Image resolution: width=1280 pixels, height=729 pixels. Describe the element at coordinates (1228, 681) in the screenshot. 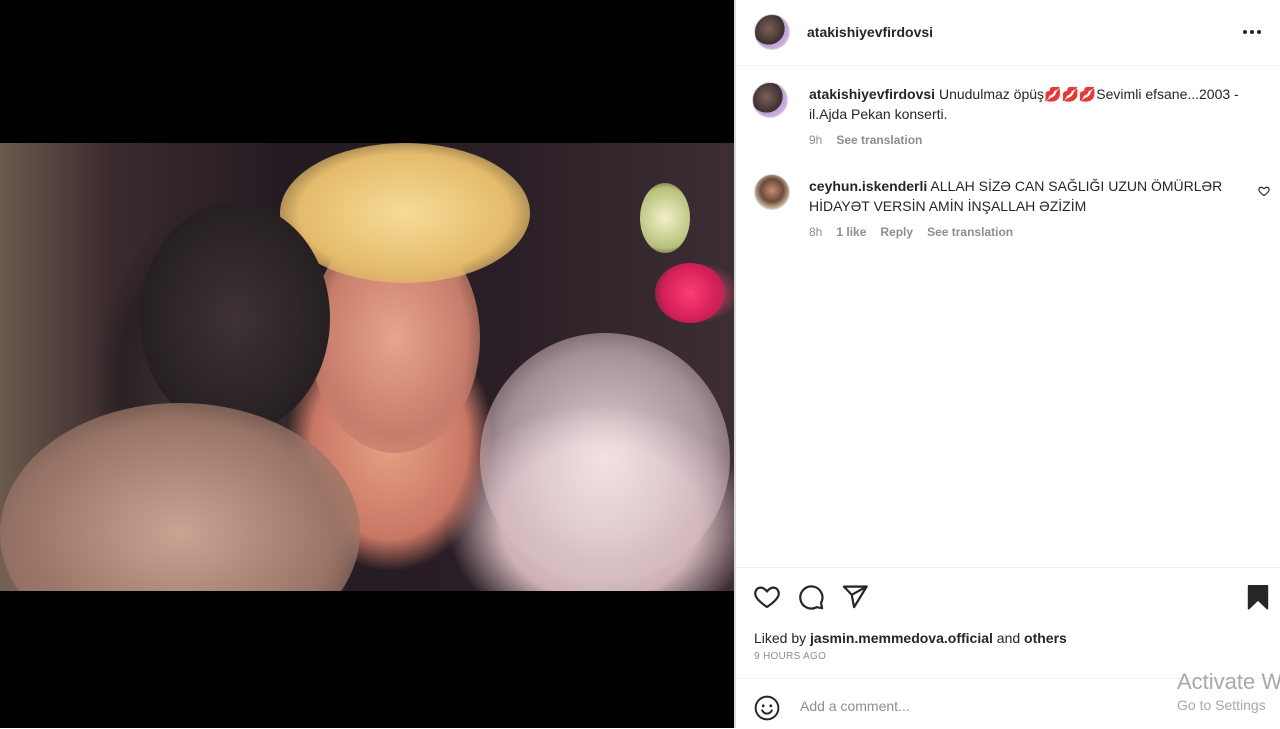

I see `watermark-line1: Activate W` at that location.